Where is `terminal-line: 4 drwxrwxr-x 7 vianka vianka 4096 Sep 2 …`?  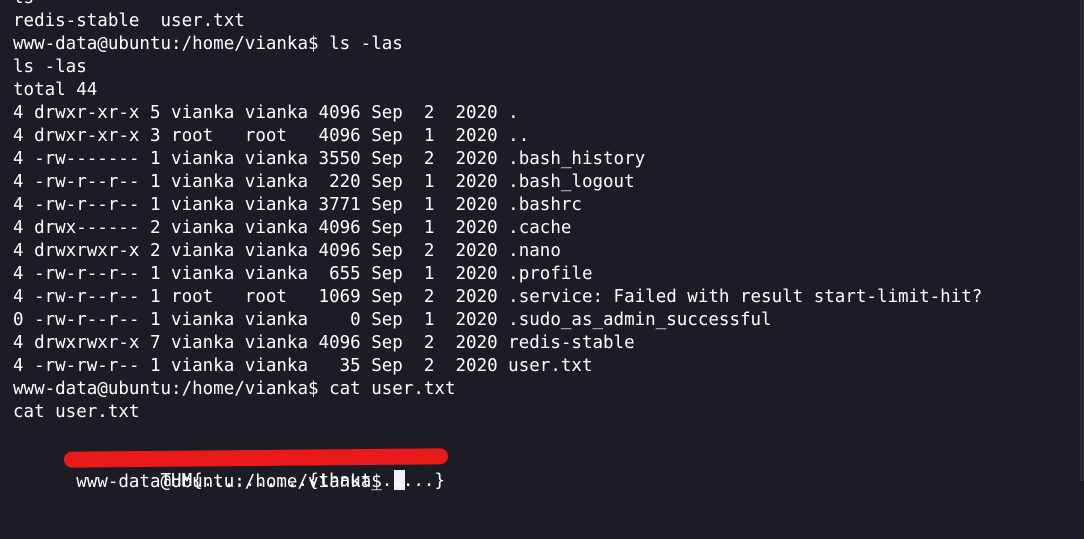
terminal-line: 4 drwxrwxr-x 7 vianka vianka 4096 Sep 2 … is located at coordinates (324, 343).